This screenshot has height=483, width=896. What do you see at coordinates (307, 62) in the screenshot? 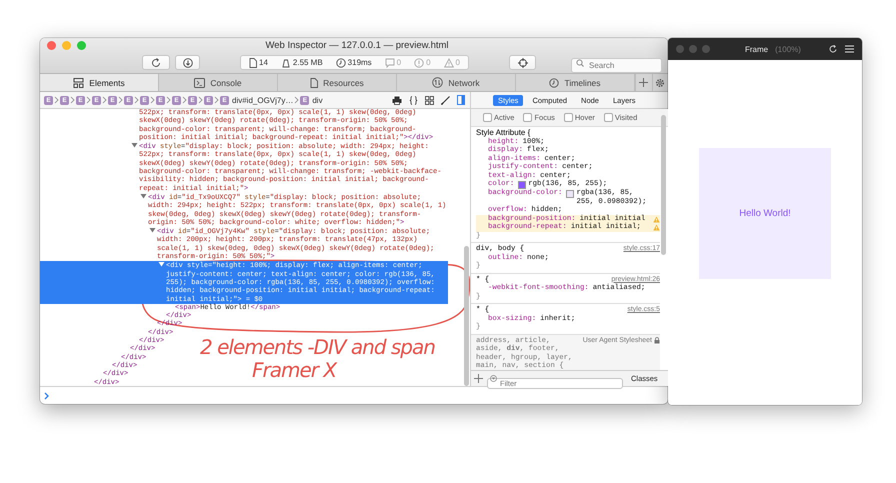
I see `stat-label: 2.55 MB` at bounding box center [307, 62].